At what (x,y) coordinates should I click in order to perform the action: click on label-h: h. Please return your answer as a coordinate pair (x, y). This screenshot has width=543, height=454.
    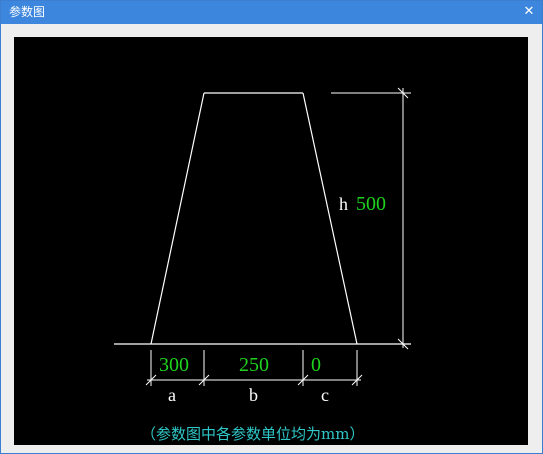
    Looking at the image, I should click on (343, 204).